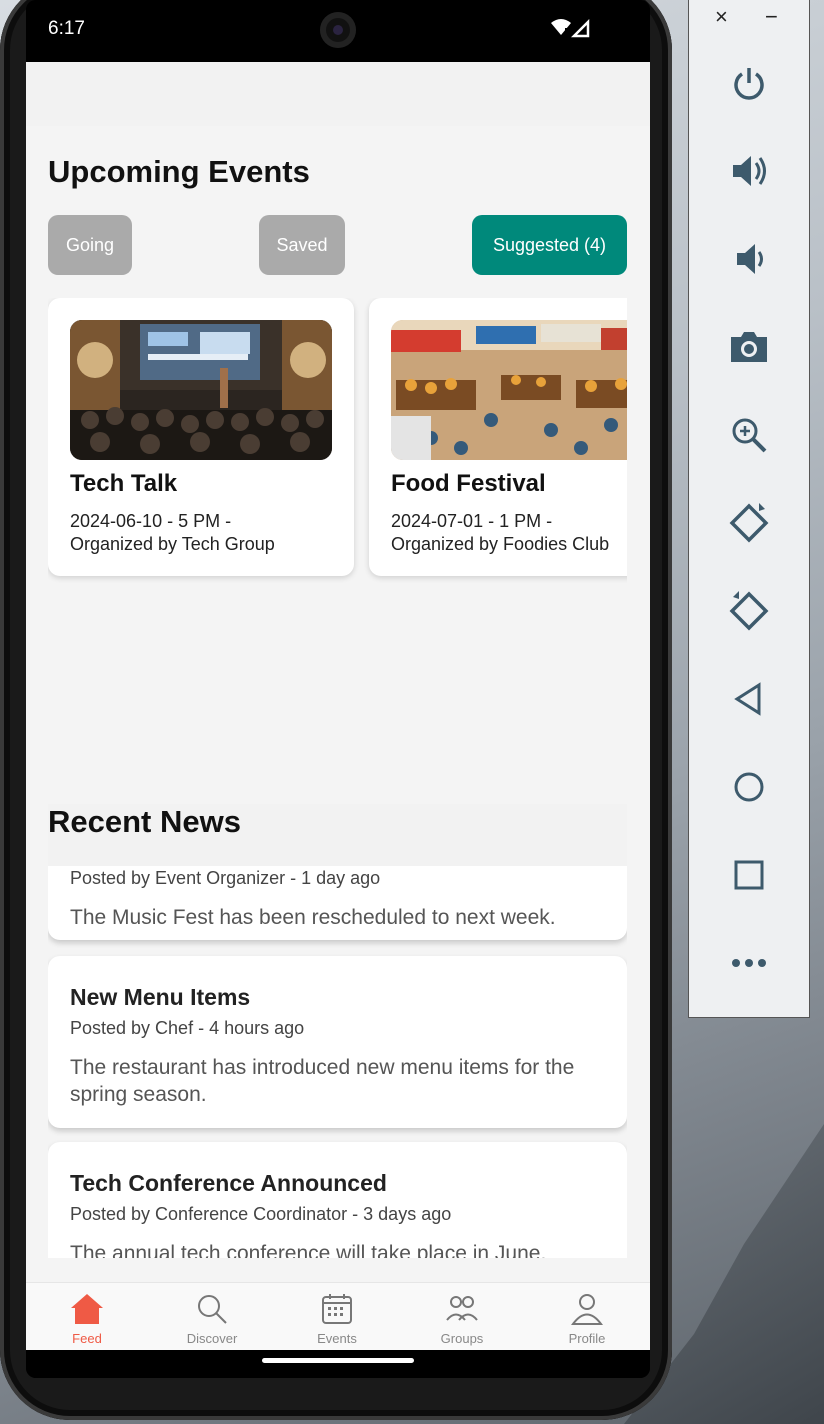 This screenshot has width=824, height=1424. What do you see at coordinates (212, 1309) in the screenshot?
I see `search-icon` at bounding box center [212, 1309].